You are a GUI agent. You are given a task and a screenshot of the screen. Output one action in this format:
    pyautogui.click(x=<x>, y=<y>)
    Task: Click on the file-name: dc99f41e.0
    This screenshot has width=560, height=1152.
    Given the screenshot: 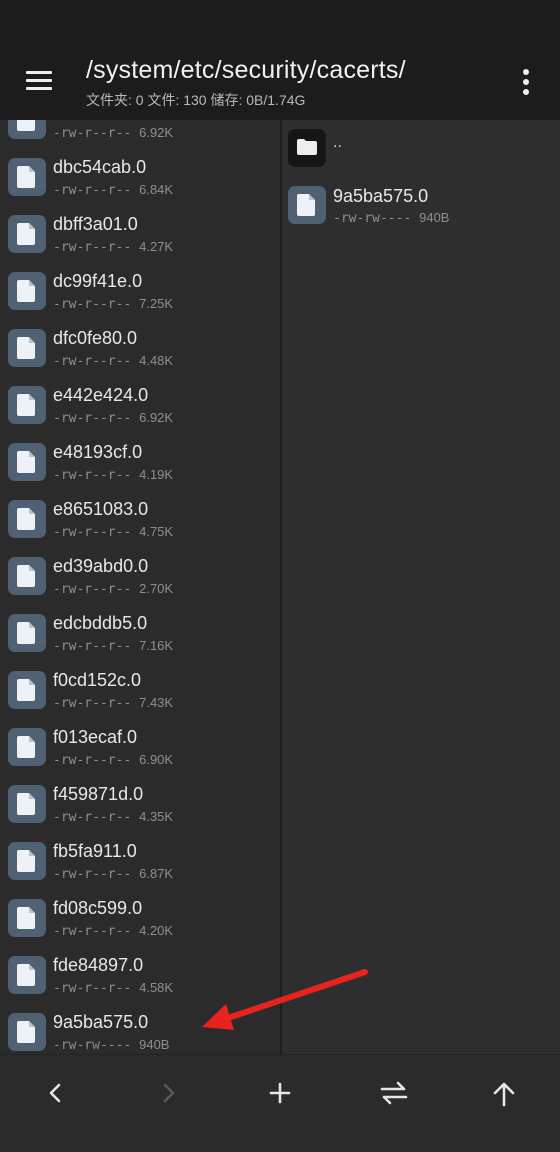 What is the action you would take?
    pyautogui.click(x=98, y=281)
    